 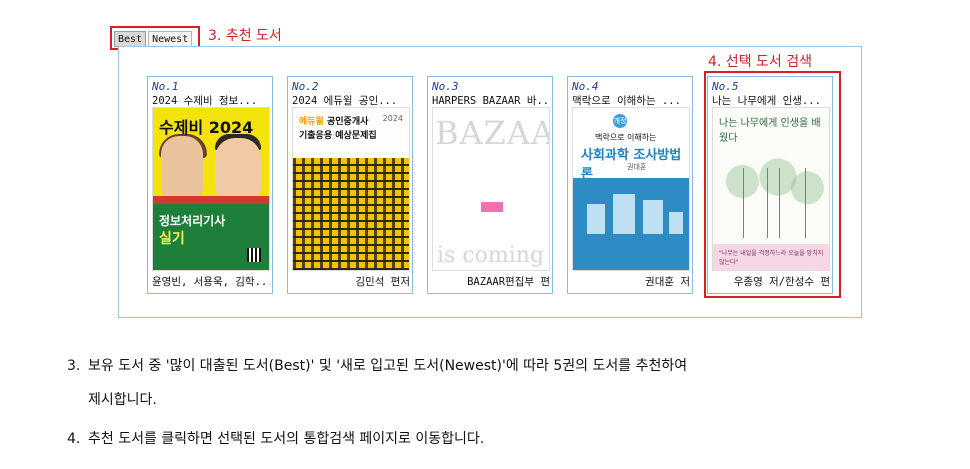 I want to click on cover-subtitle: 기출응용 예상문제집, so click(x=338, y=136).